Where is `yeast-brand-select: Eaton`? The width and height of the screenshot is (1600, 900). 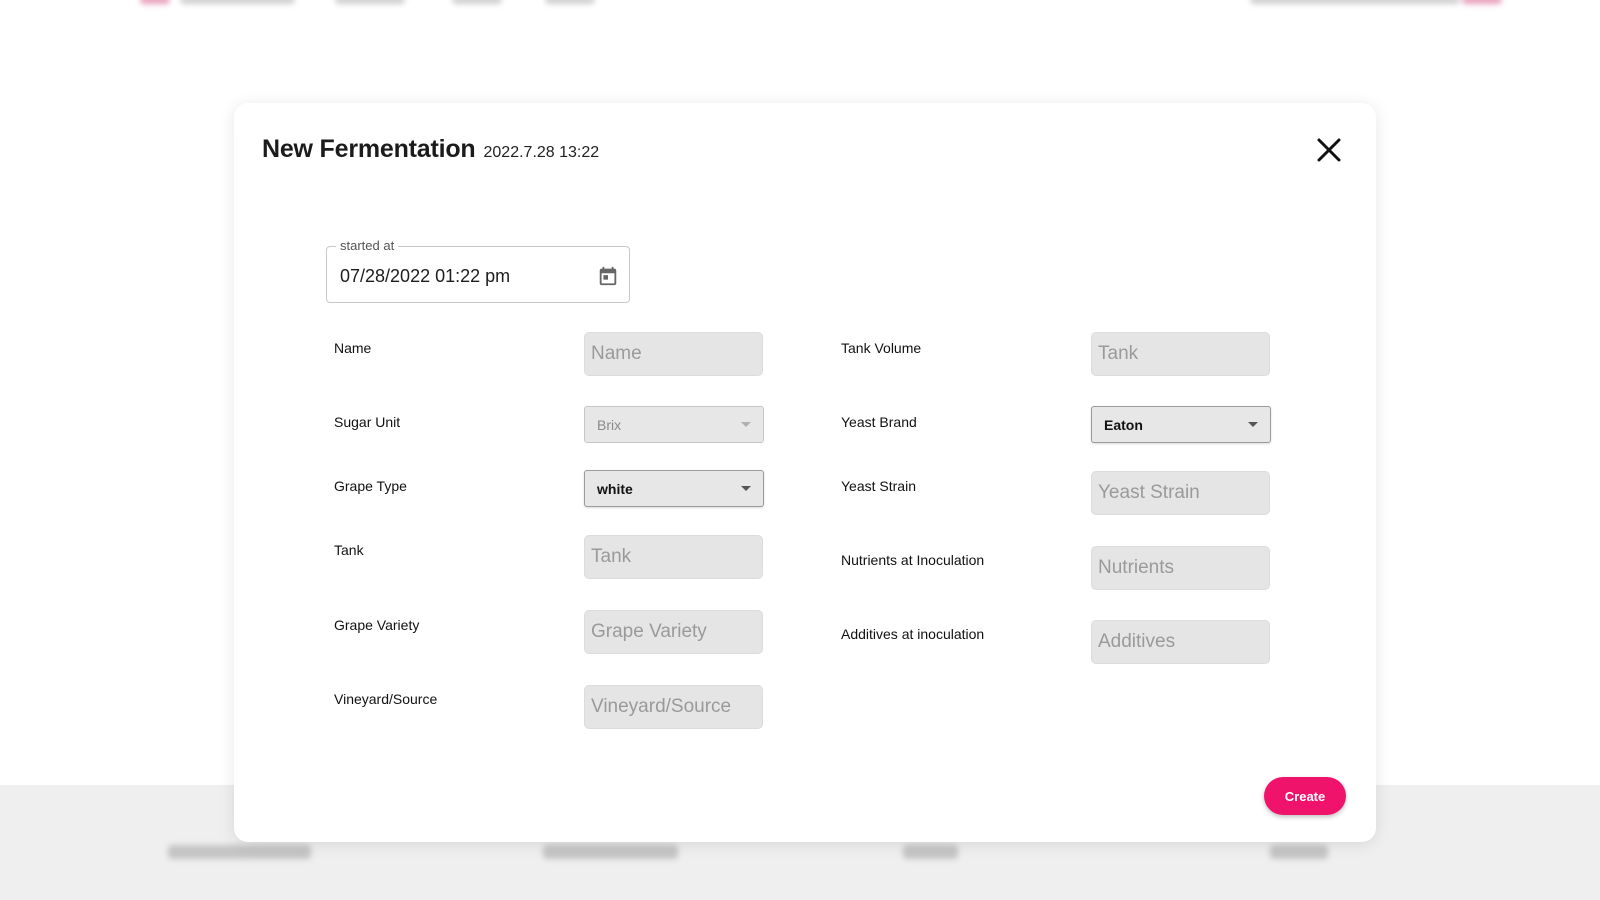
yeast-brand-select: Eaton is located at coordinates (1181, 424).